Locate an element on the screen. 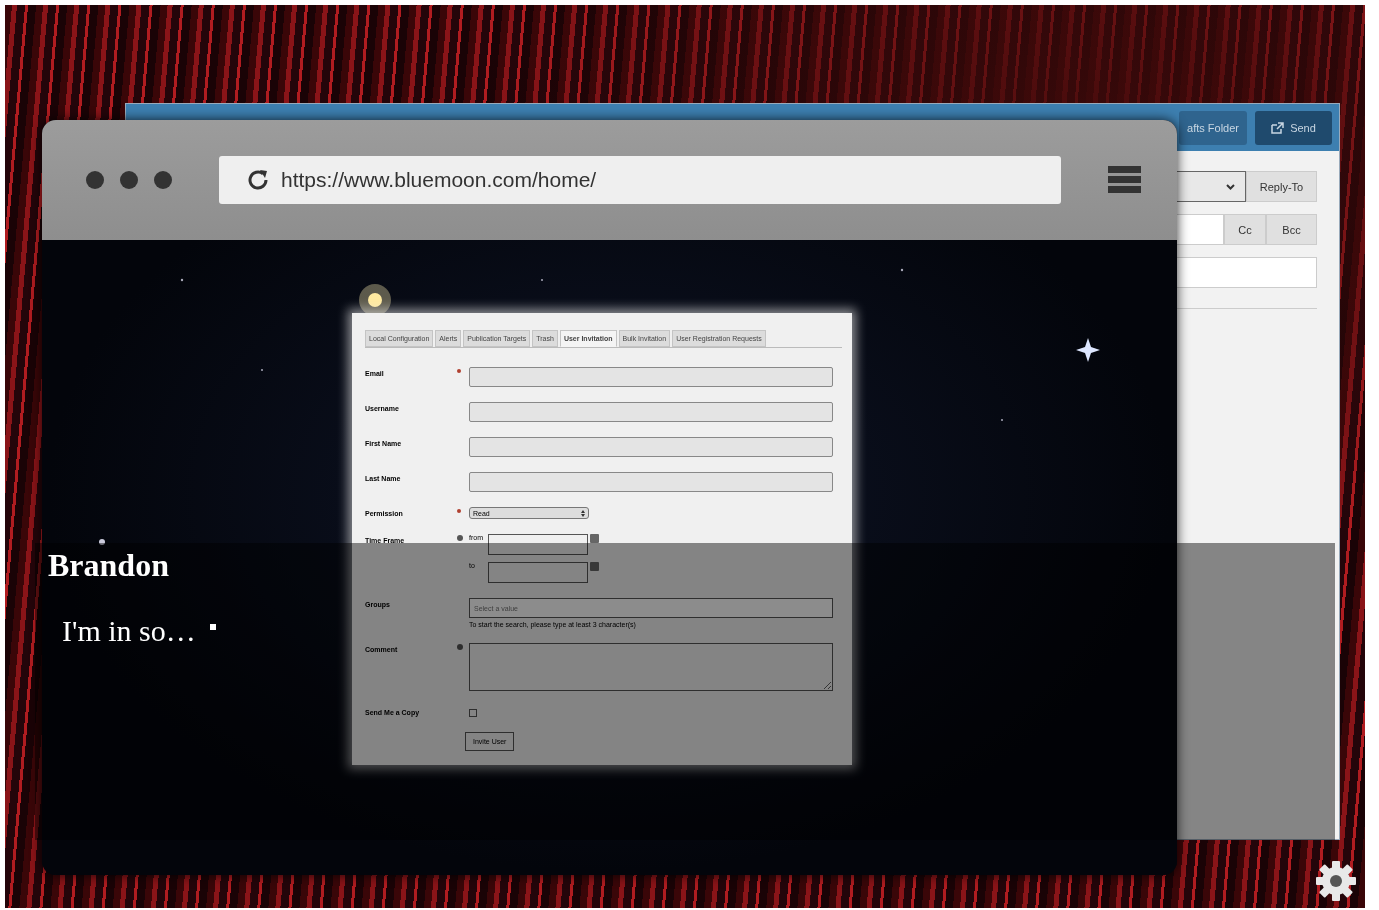 The width and height of the screenshot is (1379, 910). cc-button: Cc is located at coordinates (1245, 229).